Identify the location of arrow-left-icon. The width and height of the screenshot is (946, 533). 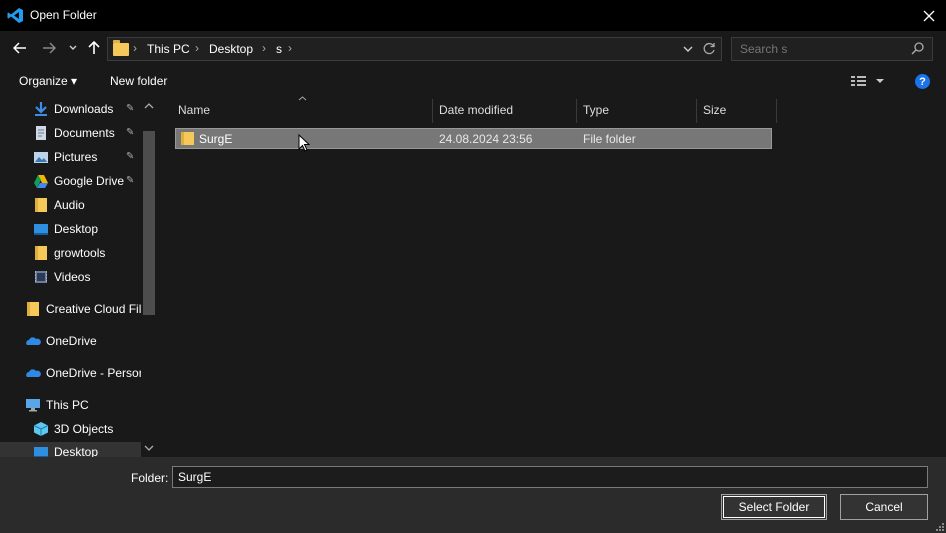
(19, 48).